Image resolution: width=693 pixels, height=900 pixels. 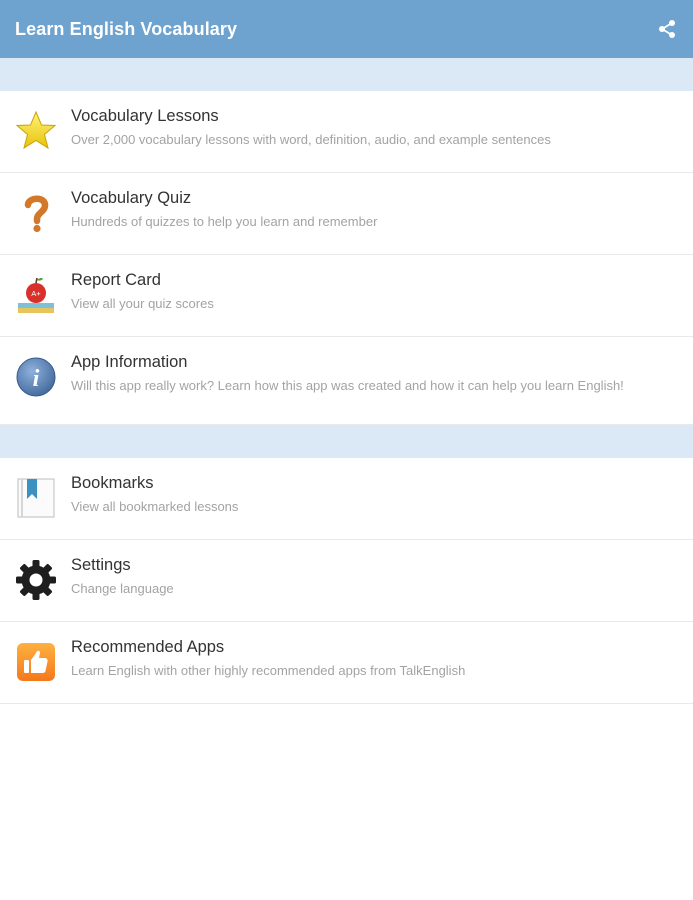 What do you see at coordinates (148, 647) in the screenshot?
I see `item-title: Recommended Apps` at bounding box center [148, 647].